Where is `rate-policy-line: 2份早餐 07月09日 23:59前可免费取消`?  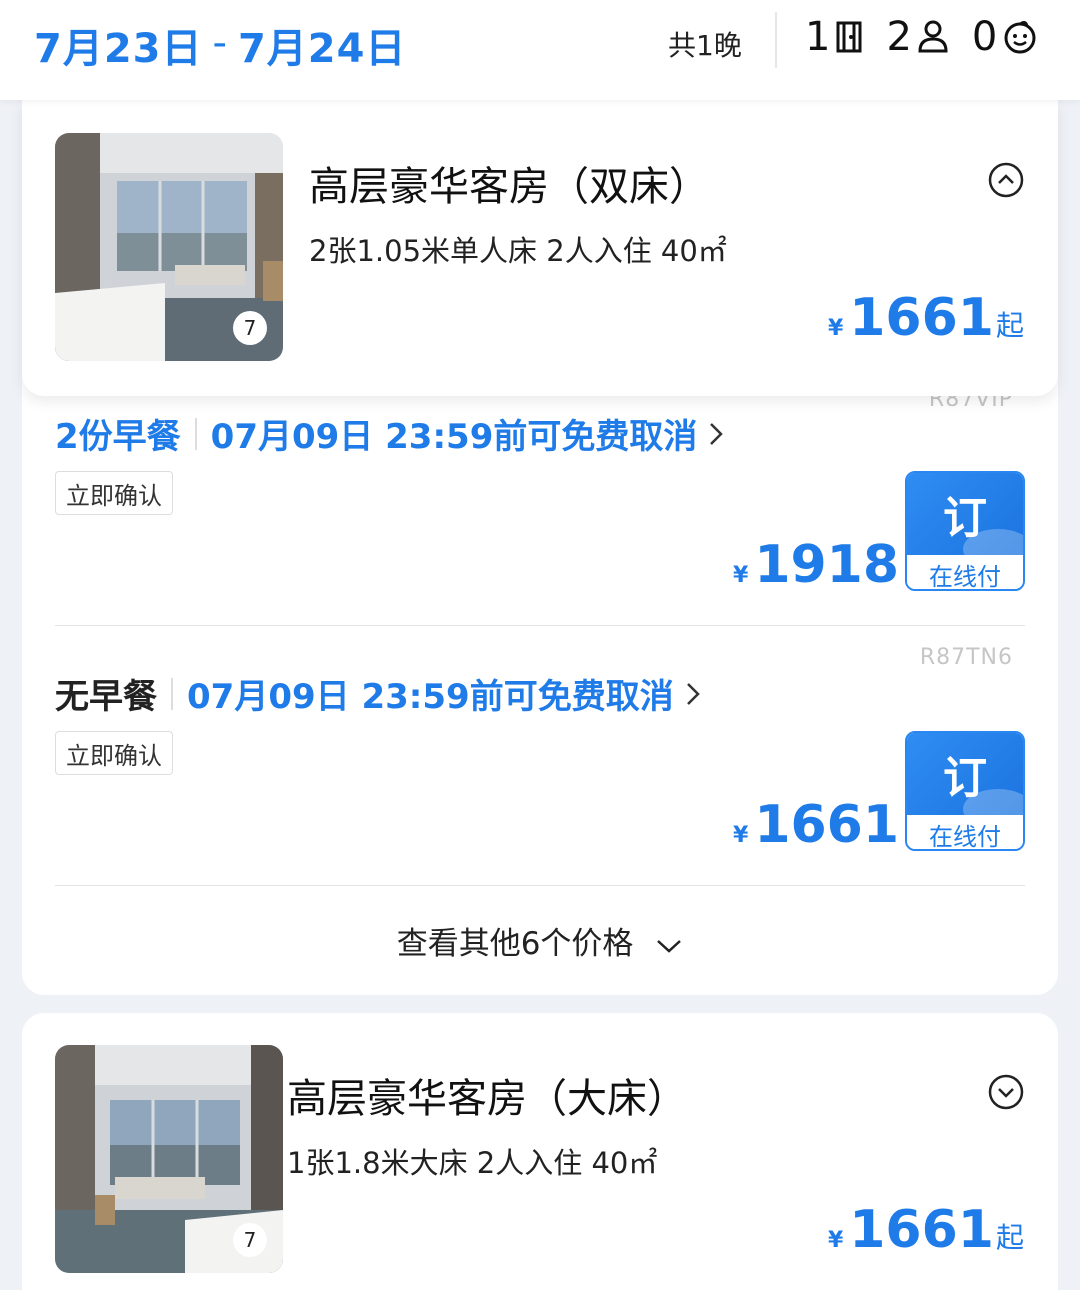
rate-policy-line: 2份早餐 07月09日 23:59前可免费取消 is located at coordinates (391, 433).